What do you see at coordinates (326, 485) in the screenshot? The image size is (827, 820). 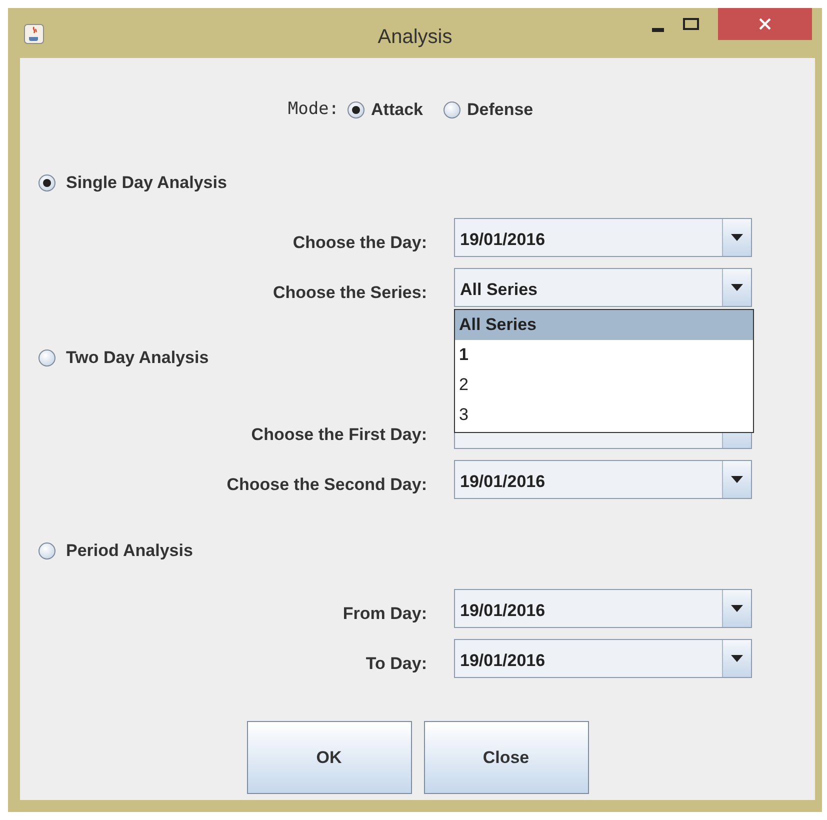 I see `field-label: Choose the Second Day:` at bounding box center [326, 485].